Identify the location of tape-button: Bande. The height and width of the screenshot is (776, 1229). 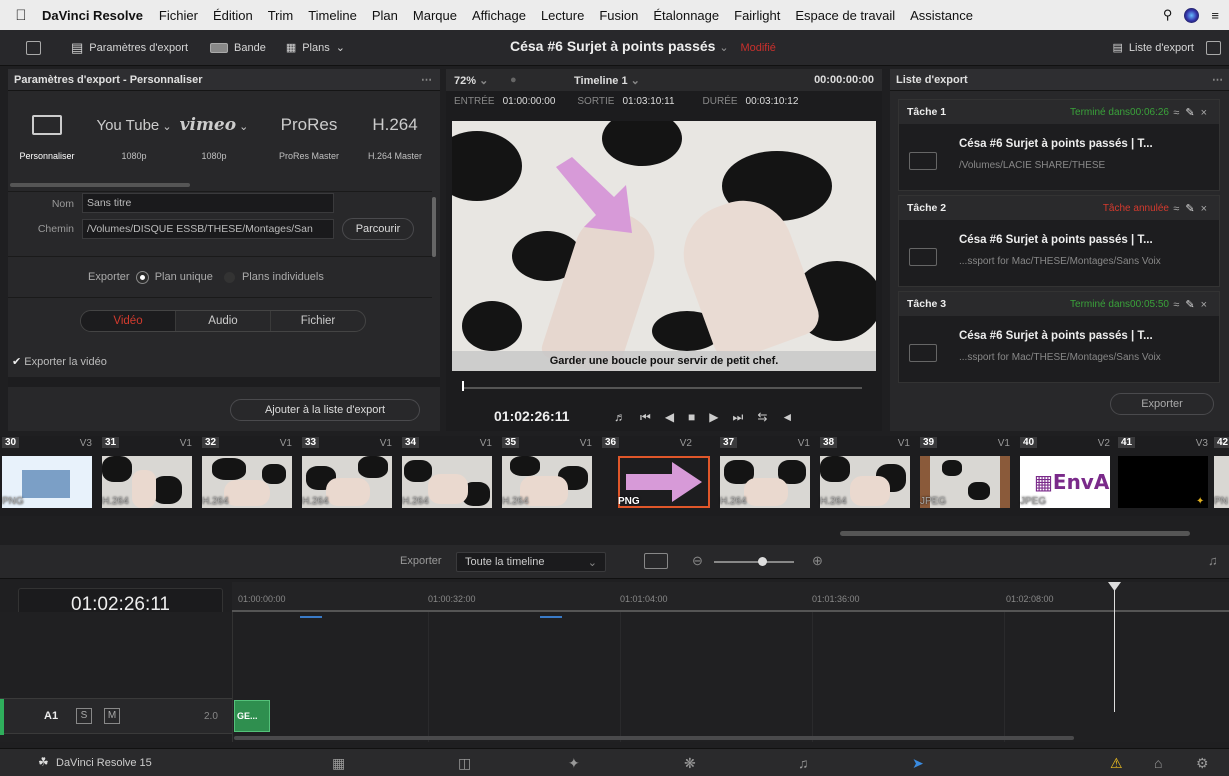
(238, 48).